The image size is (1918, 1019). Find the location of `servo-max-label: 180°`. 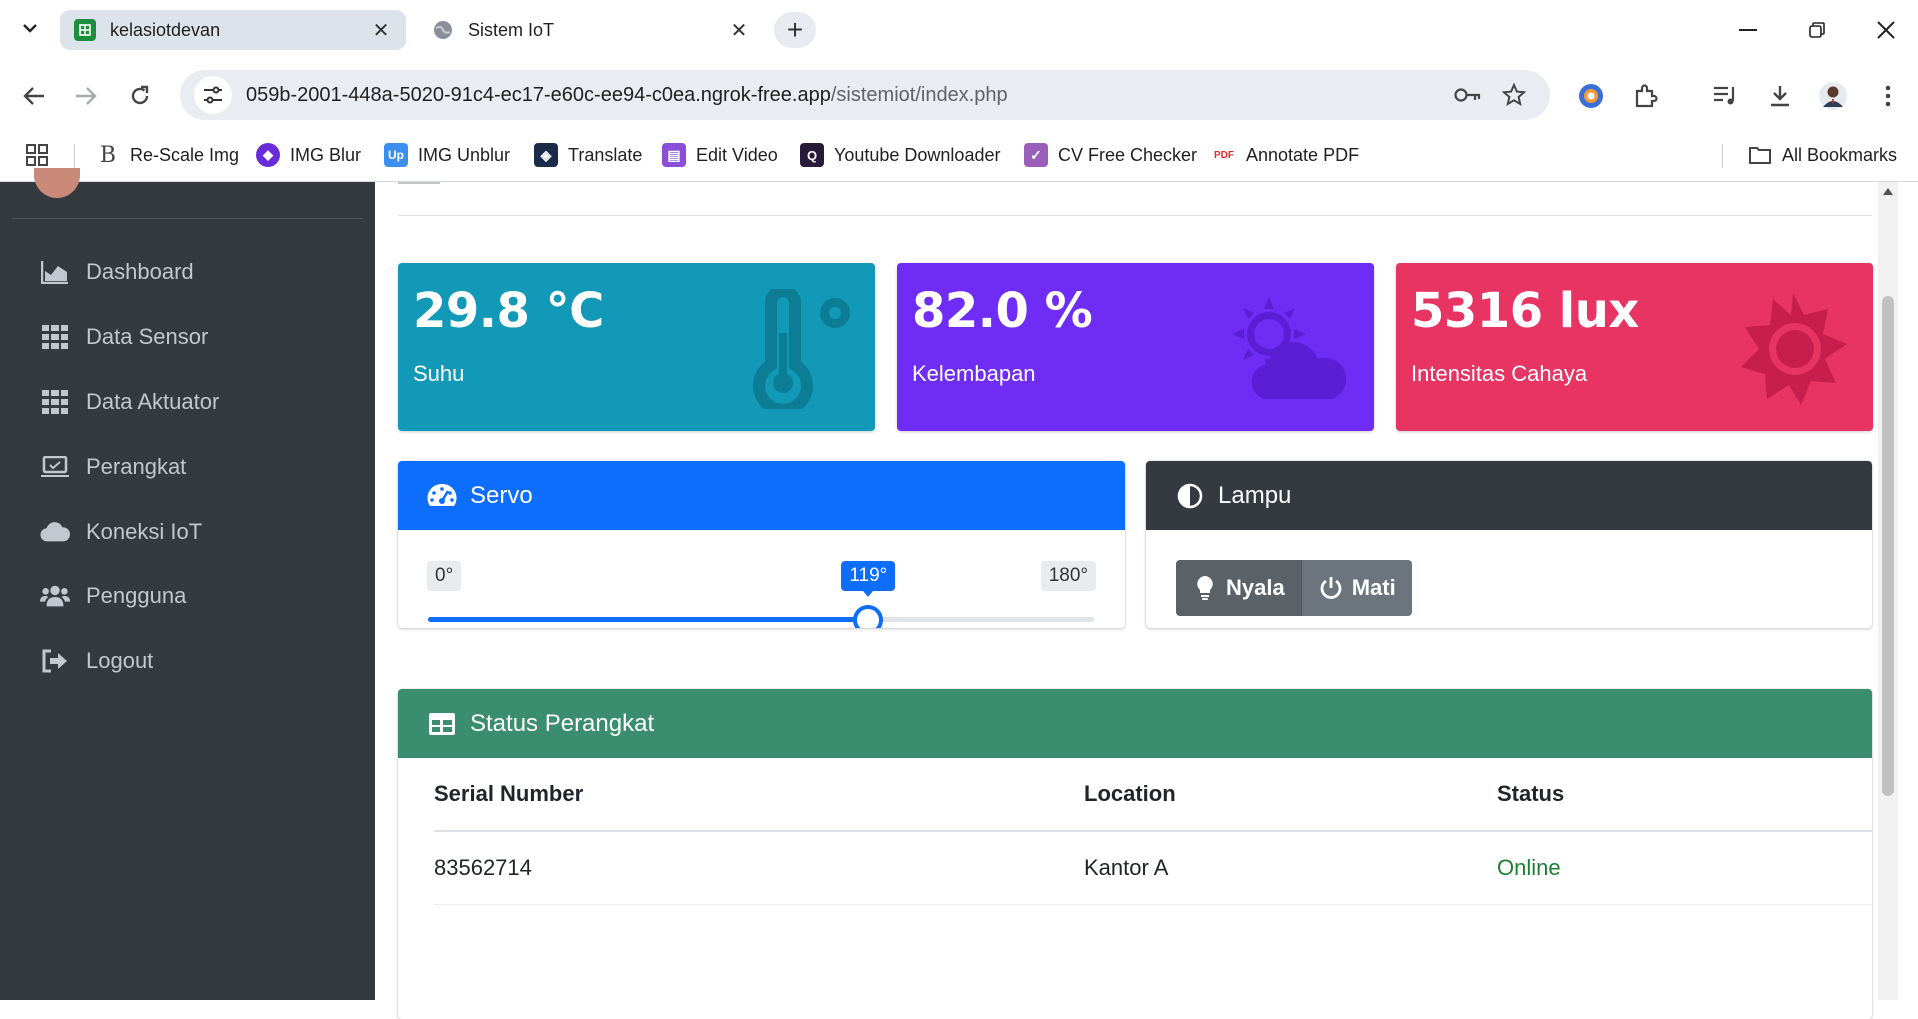

servo-max-label: 180° is located at coordinates (1068, 576).